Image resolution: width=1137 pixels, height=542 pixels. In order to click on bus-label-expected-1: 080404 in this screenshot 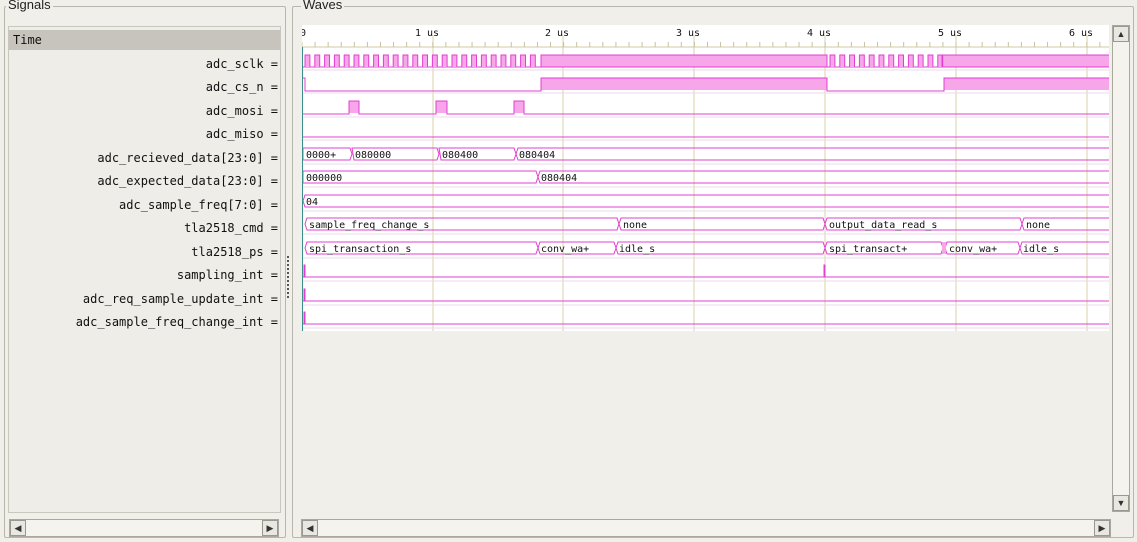, I will do `click(559, 178)`.